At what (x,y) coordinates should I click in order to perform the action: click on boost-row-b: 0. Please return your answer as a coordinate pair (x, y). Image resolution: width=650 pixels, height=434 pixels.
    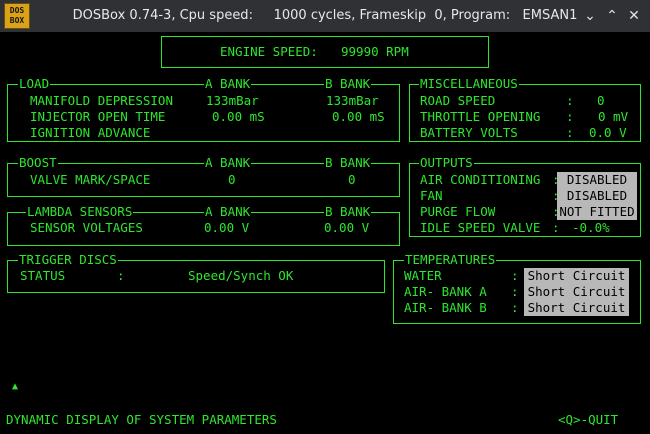
    Looking at the image, I should click on (352, 179).